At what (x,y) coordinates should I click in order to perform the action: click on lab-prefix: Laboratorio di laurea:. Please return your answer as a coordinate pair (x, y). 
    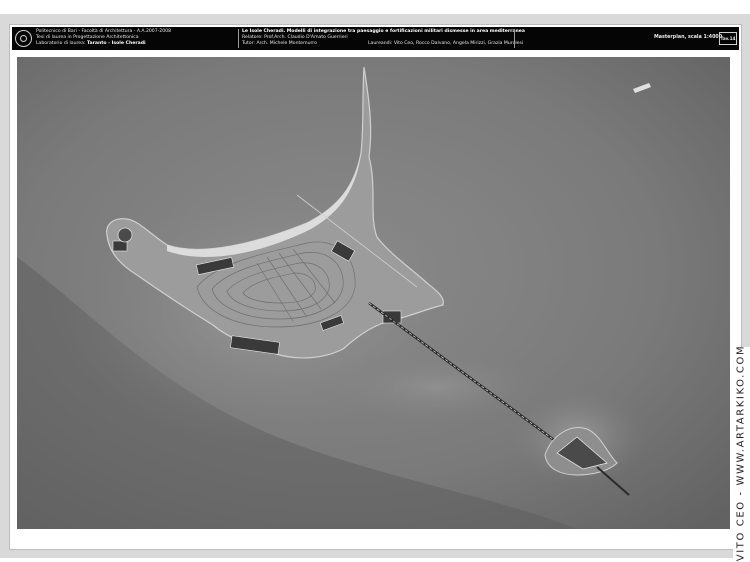
    Looking at the image, I should click on (61, 43).